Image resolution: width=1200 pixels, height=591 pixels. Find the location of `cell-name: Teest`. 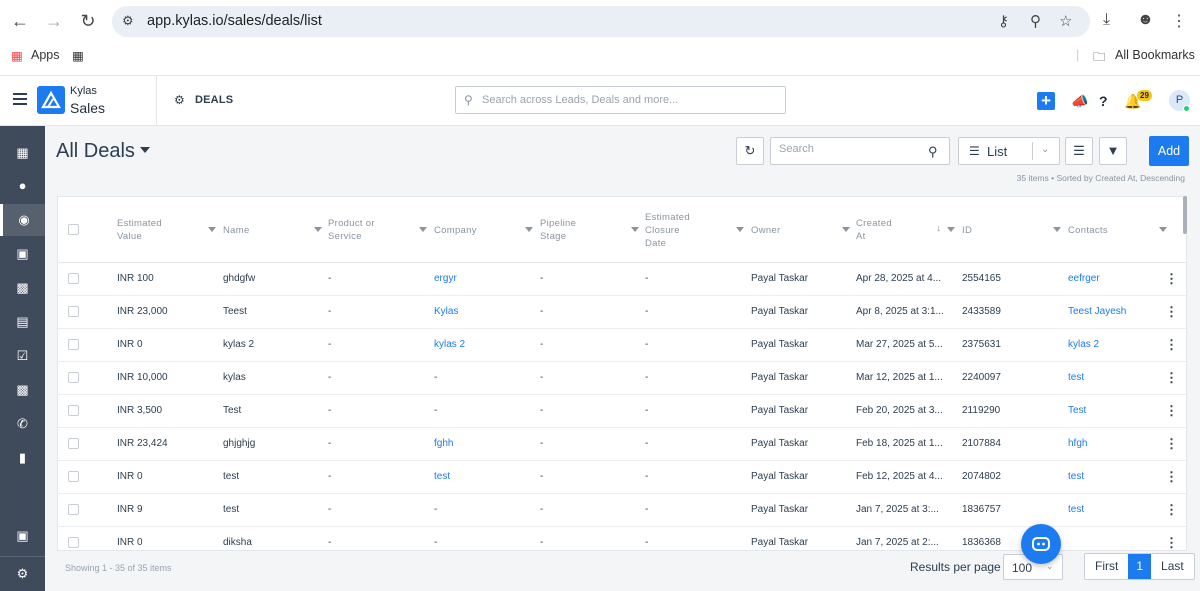

cell-name: Teest is located at coordinates (271, 311).